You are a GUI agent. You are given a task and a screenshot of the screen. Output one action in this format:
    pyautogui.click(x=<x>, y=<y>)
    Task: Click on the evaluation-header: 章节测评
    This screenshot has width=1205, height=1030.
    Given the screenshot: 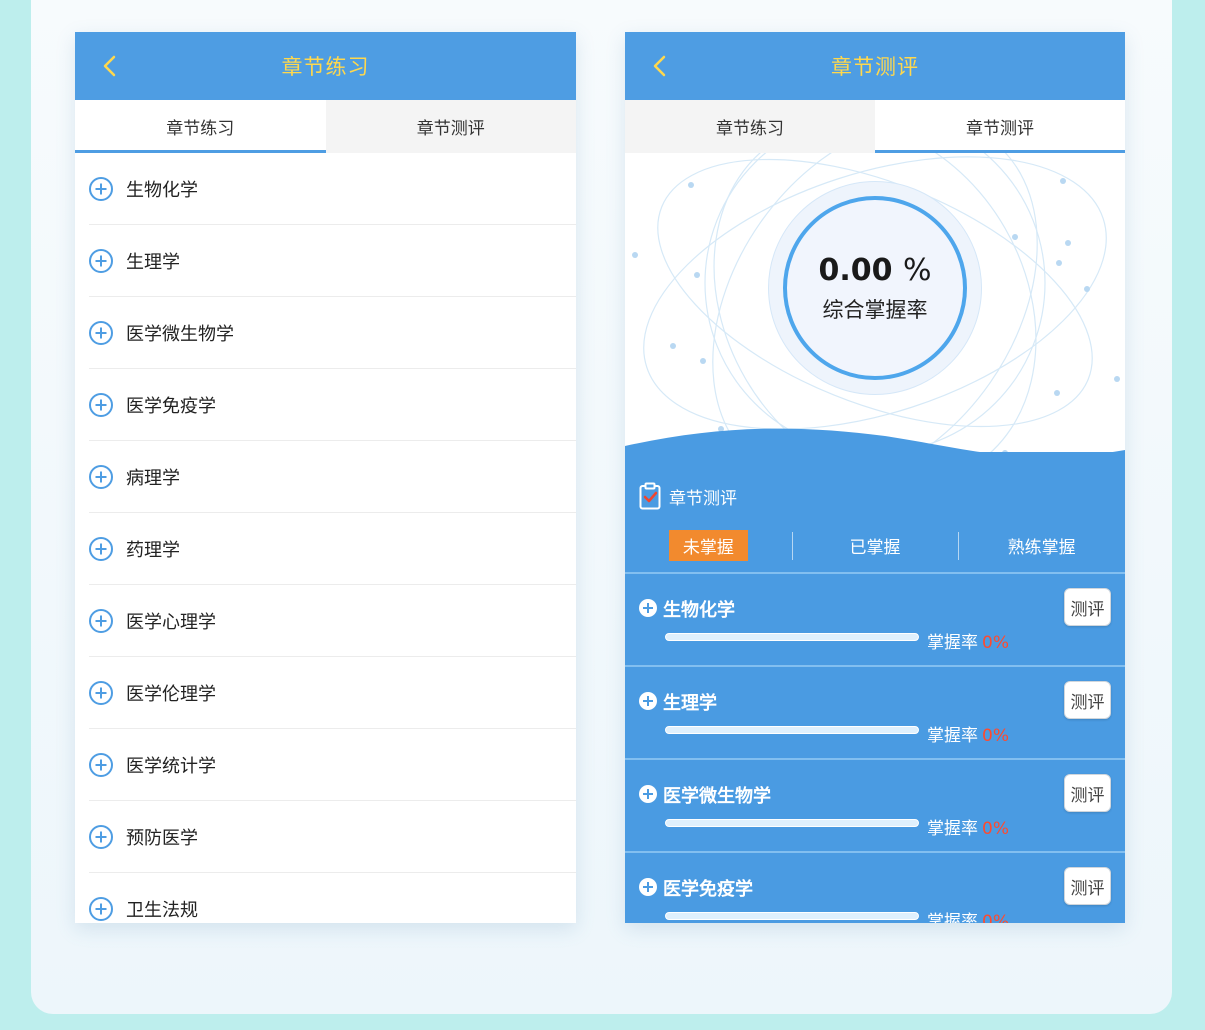 What is the action you would take?
    pyautogui.click(x=688, y=496)
    